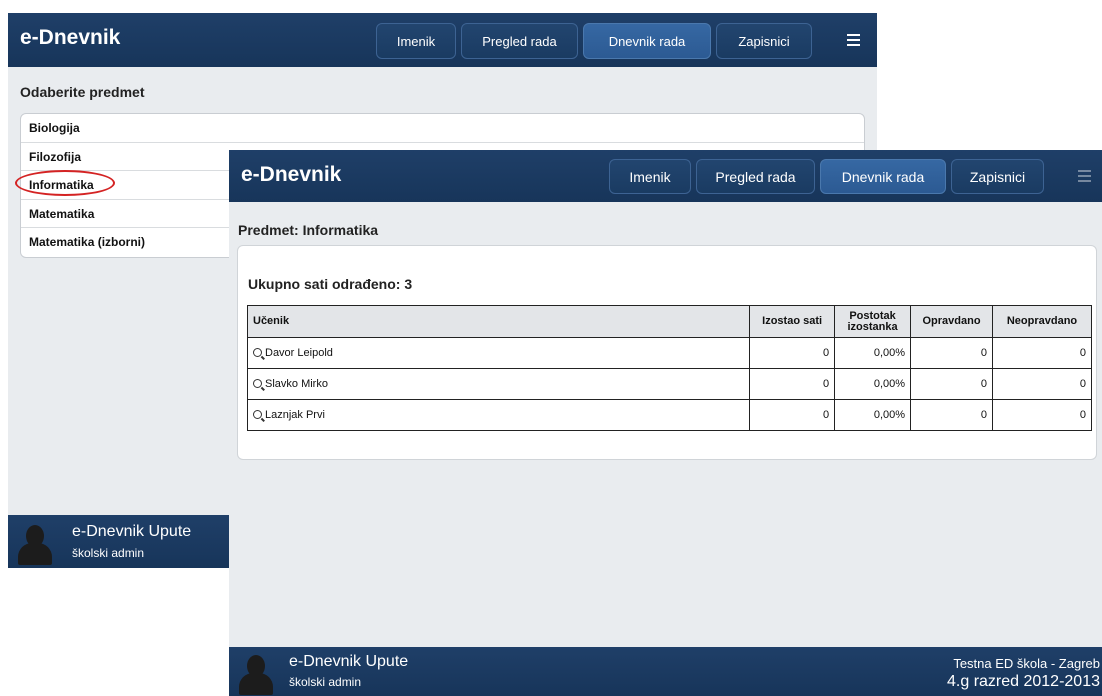 Image resolution: width=1102 pixels, height=696 pixels. I want to click on student-name-cell: Laznjak Prvi, so click(498, 415).